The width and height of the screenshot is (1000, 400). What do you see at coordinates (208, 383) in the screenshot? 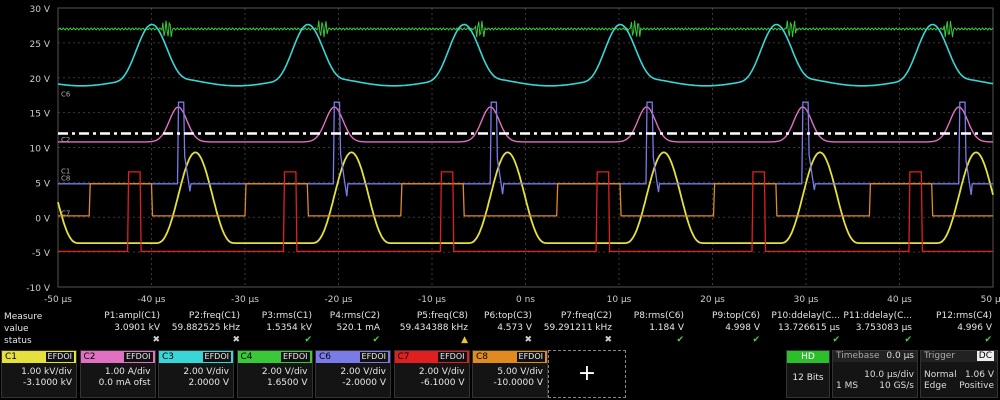
I see `channel-offset: 2.0000 V` at bounding box center [208, 383].